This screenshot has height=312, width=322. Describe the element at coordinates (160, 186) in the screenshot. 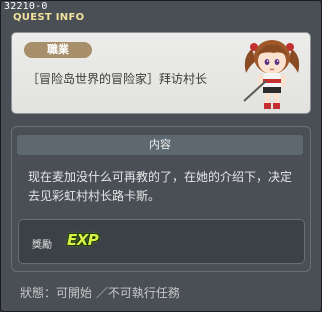

I see `quest-description: 现在麦加没什么可再教的了，在她的介绍下，决定去见彩虹村村长路卡斯。` at that location.